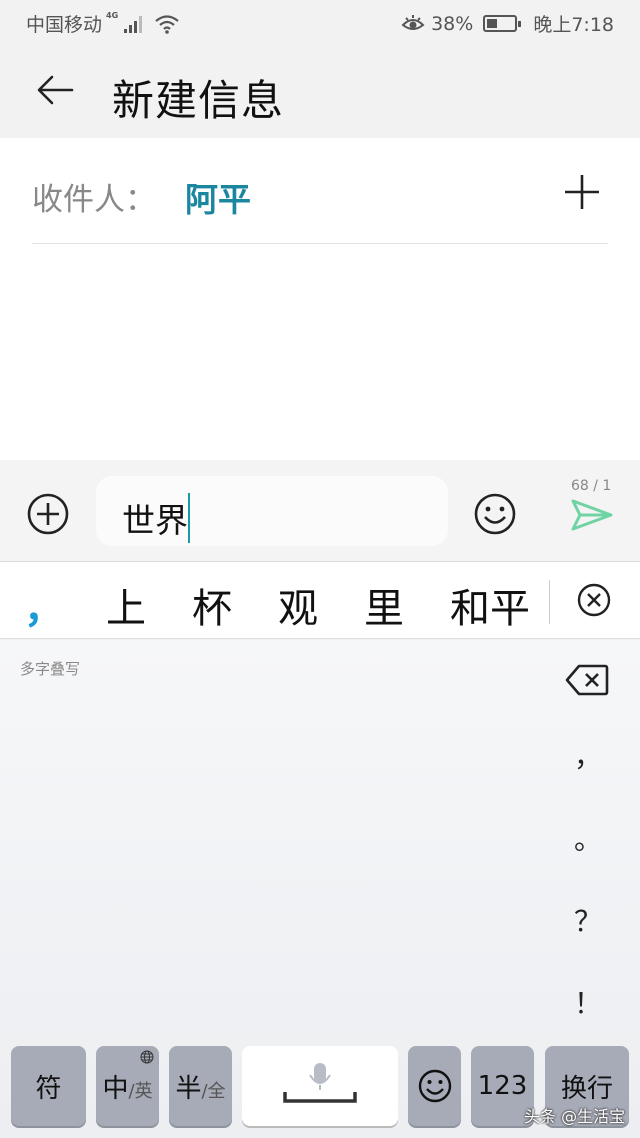  I want to click on enter-key-label: 换行, so click(586, 1088).